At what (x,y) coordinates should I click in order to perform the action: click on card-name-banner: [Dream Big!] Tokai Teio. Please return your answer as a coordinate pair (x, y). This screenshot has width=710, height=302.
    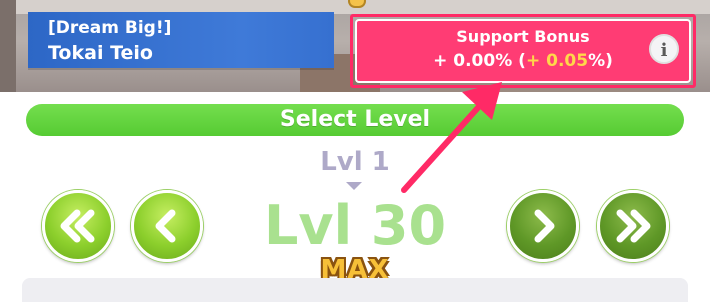
    Looking at the image, I should click on (181, 40).